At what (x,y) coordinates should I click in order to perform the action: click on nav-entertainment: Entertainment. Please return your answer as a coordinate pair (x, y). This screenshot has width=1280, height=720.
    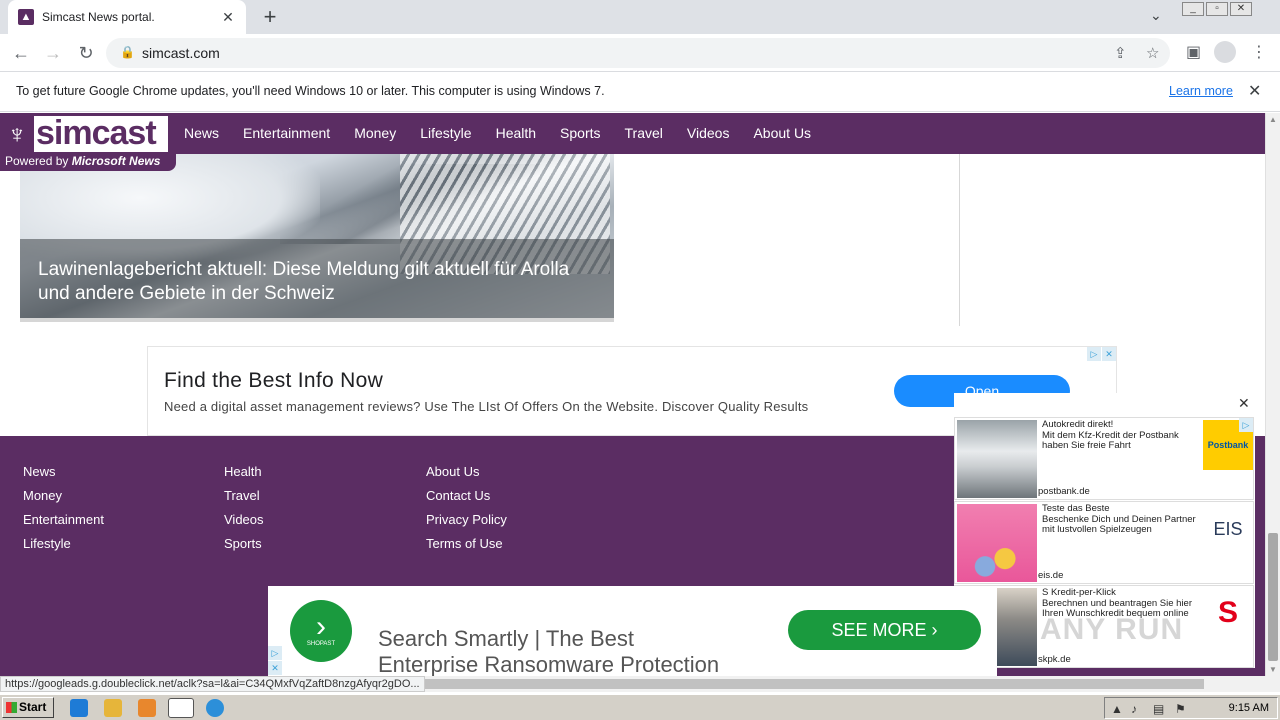
    Looking at the image, I should click on (286, 133).